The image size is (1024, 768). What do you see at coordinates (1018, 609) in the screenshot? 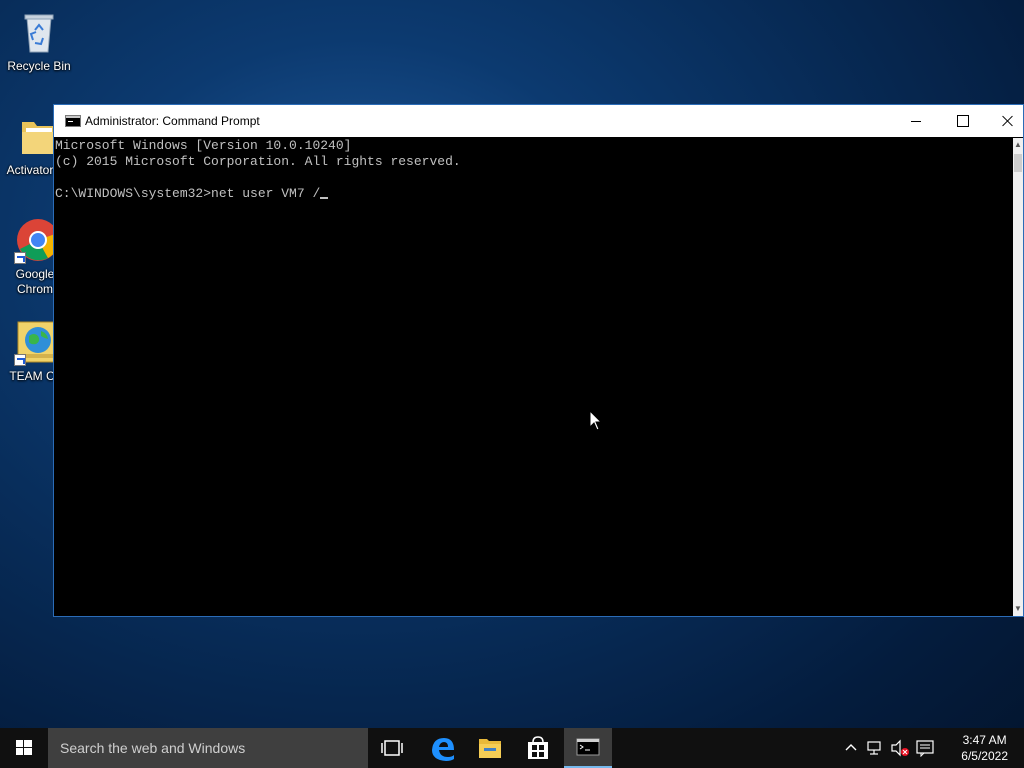
I see `scroll-down-arrow-icon: ▼` at bounding box center [1018, 609].